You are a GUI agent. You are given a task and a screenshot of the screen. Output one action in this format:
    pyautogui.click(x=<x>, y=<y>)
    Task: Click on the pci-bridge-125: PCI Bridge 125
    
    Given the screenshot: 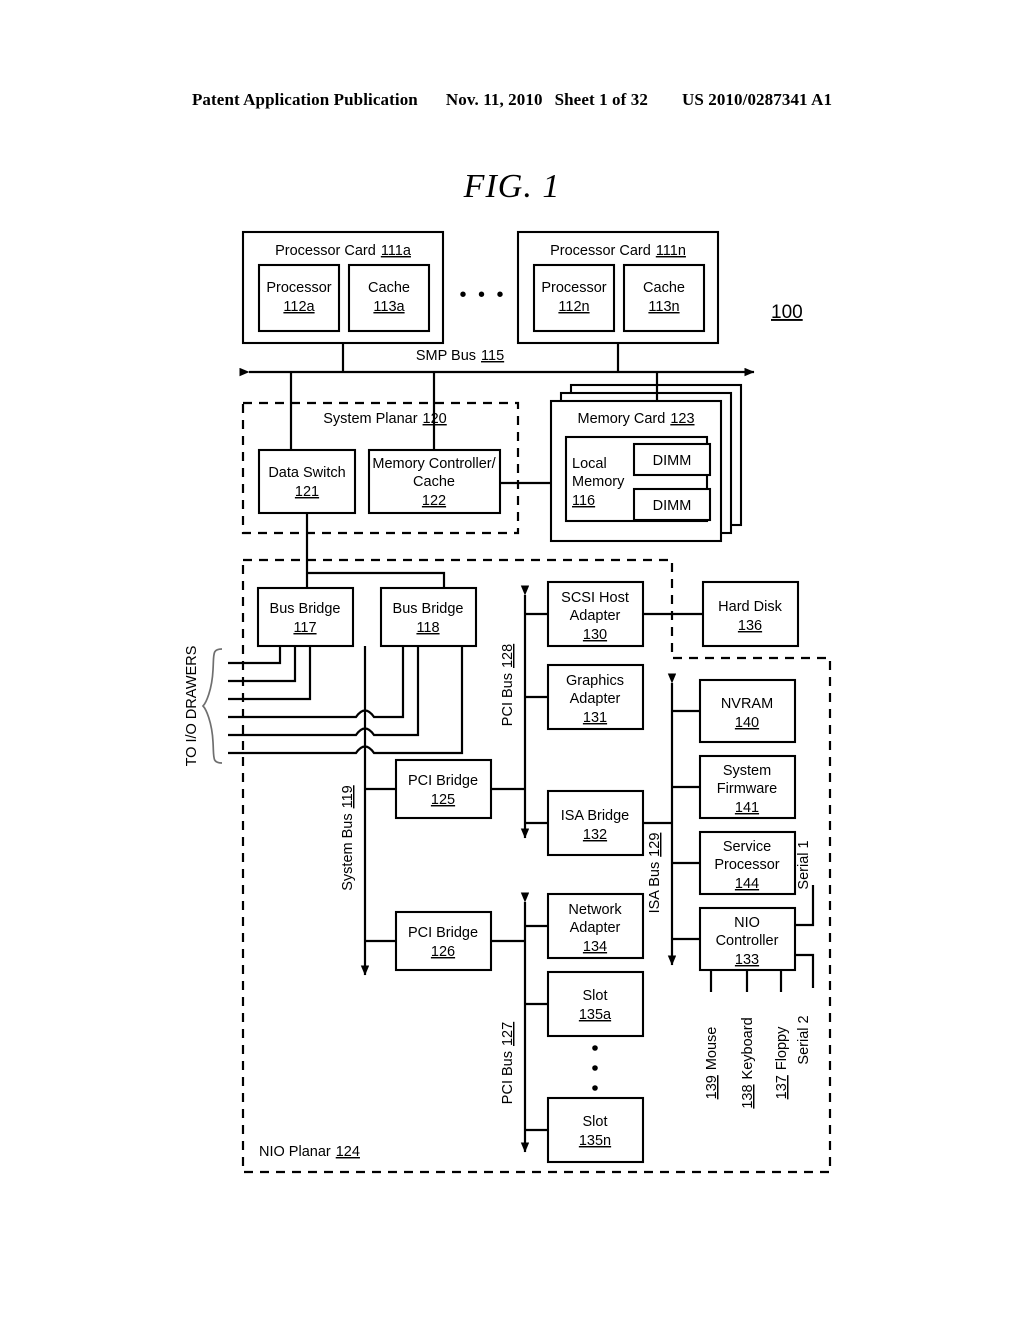 What is the action you would take?
    pyautogui.click(x=445, y=789)
    